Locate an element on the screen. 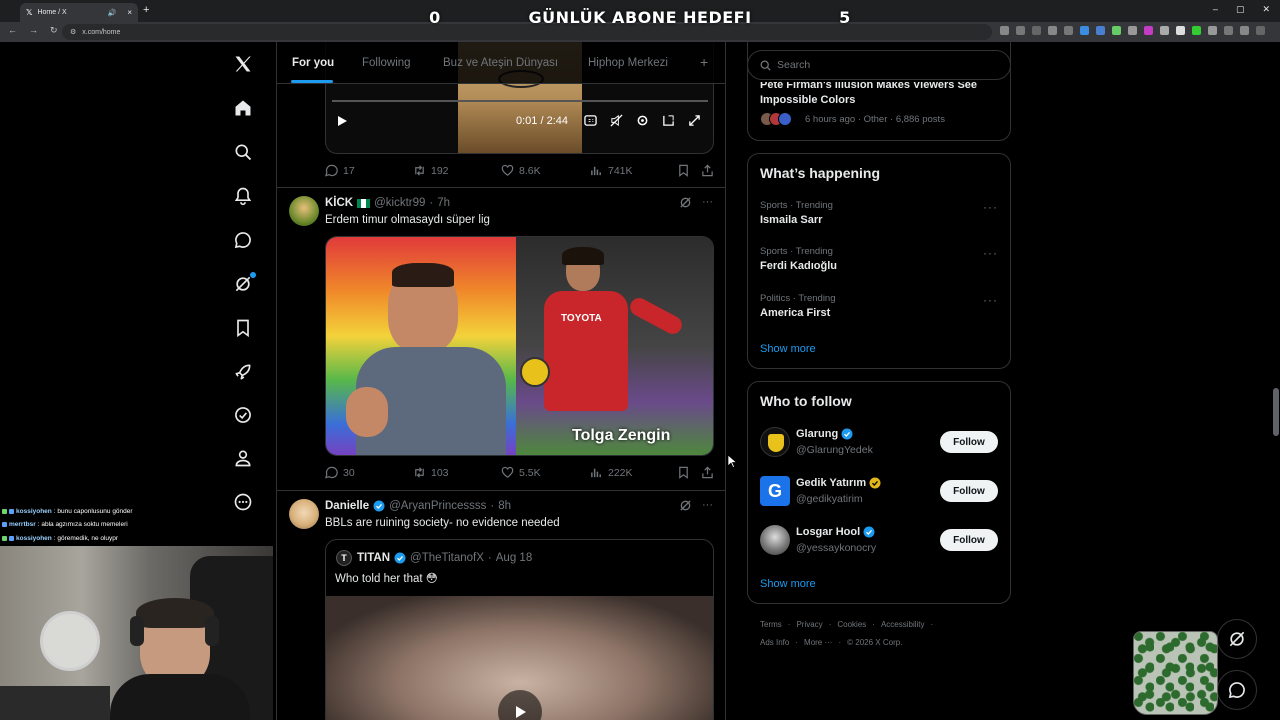 The width and height of the screenshot is (1280, 720). author-handle: @kicktr99 is located at coordinates (399, 203).